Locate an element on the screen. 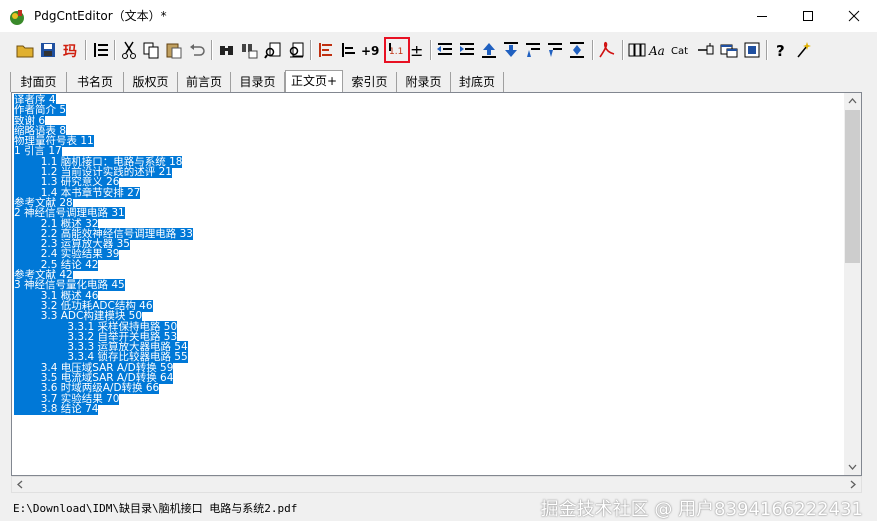  outdent-button is located at coordinates (445, 50).